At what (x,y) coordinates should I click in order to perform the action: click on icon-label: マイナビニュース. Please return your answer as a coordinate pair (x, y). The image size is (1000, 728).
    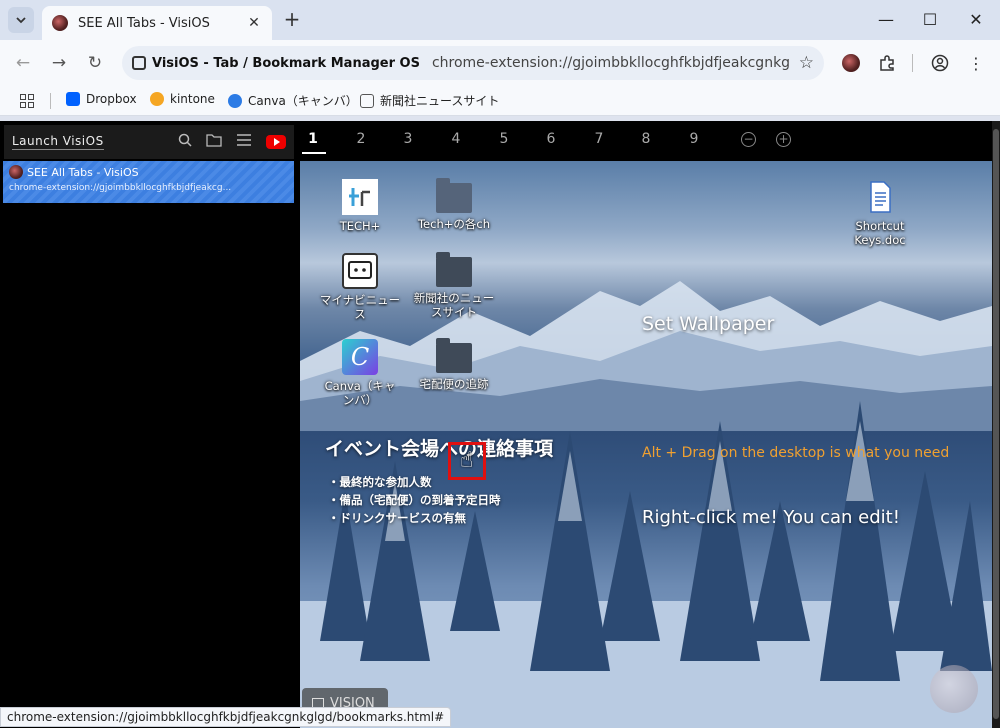
    Looking at the image, I should click on (360, 307).